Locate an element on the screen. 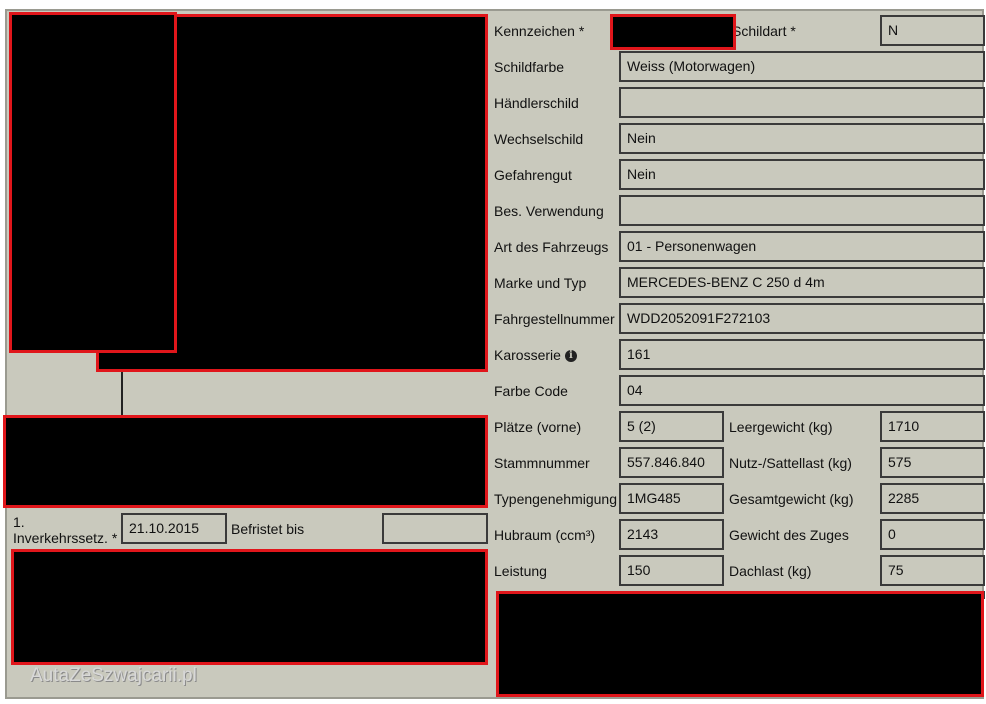 This screenshot has width=986, height=704. schildfarbe-field: Weiss (Motorwagen) is located at coordinates (802, 66).